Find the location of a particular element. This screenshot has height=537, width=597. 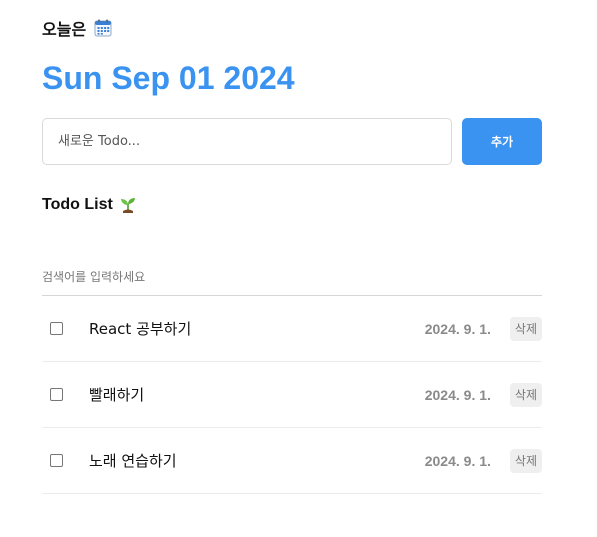

todo-content: 빨래하기 is located at coordinates (117, 395).